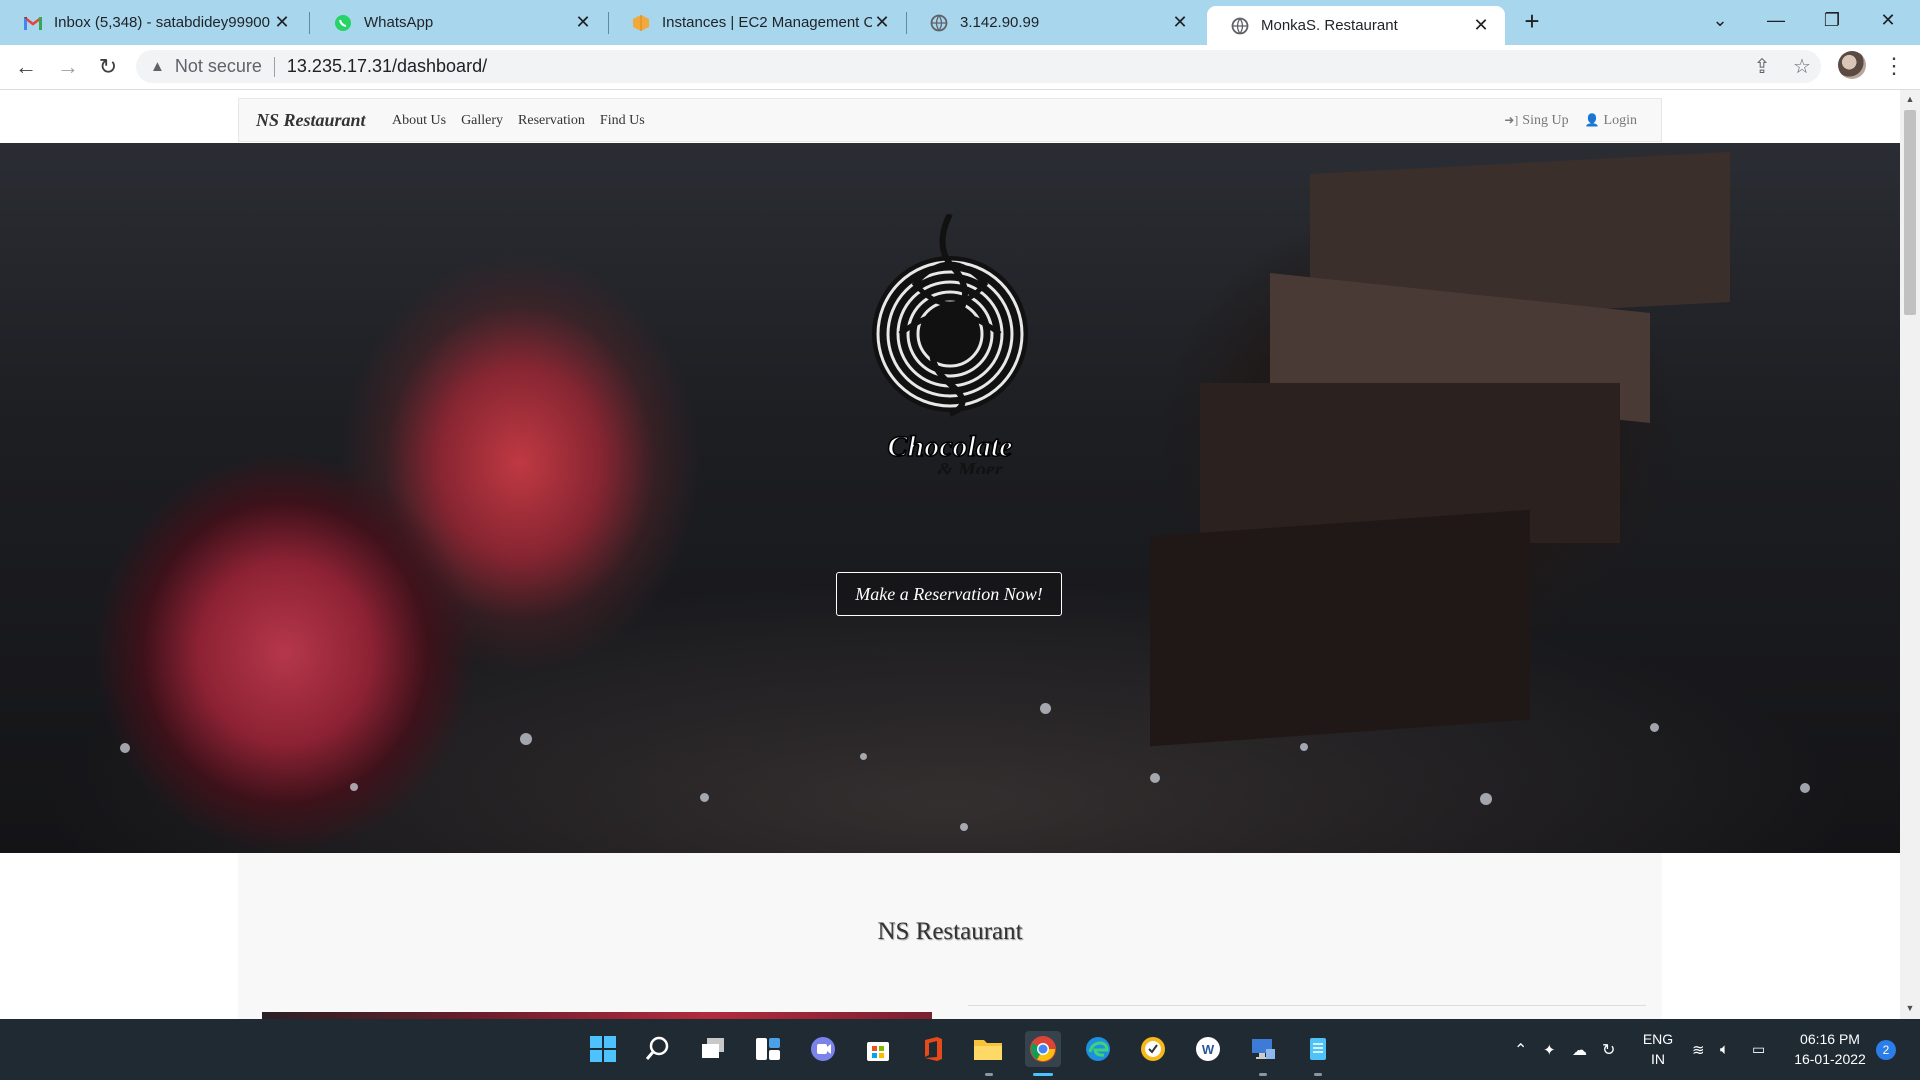  Describe the element at coordinates (218, 66) in the screenshot. I see `security-status: Not secure` at that location.